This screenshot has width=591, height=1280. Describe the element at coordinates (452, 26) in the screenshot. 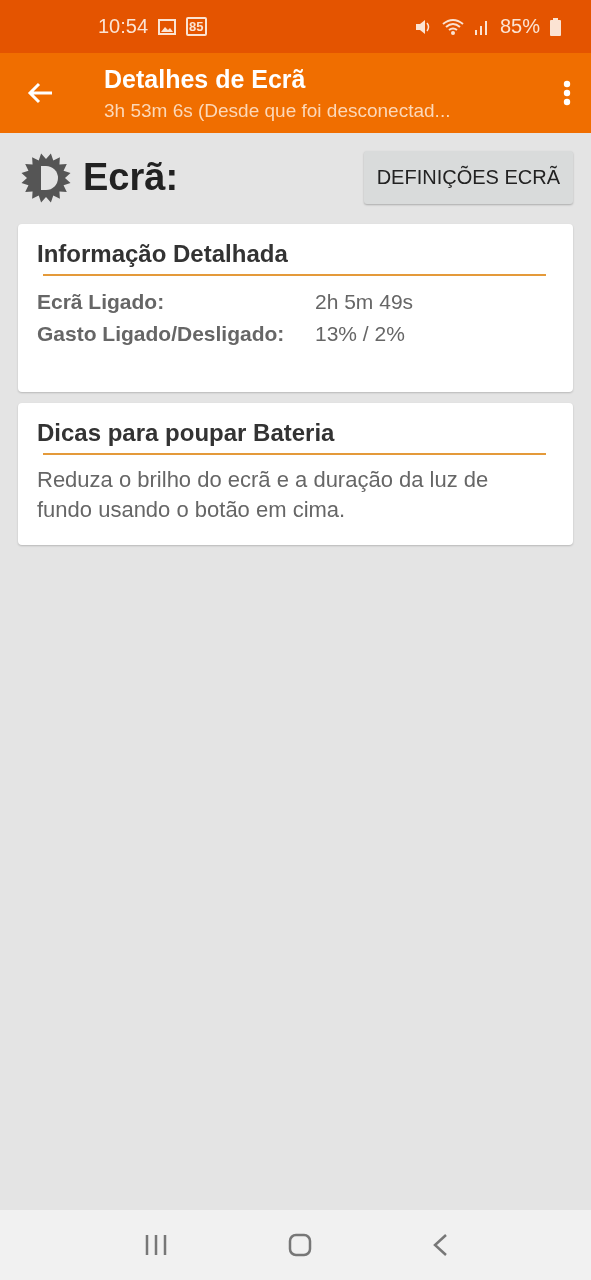

I see `wifi-icon` at that location.